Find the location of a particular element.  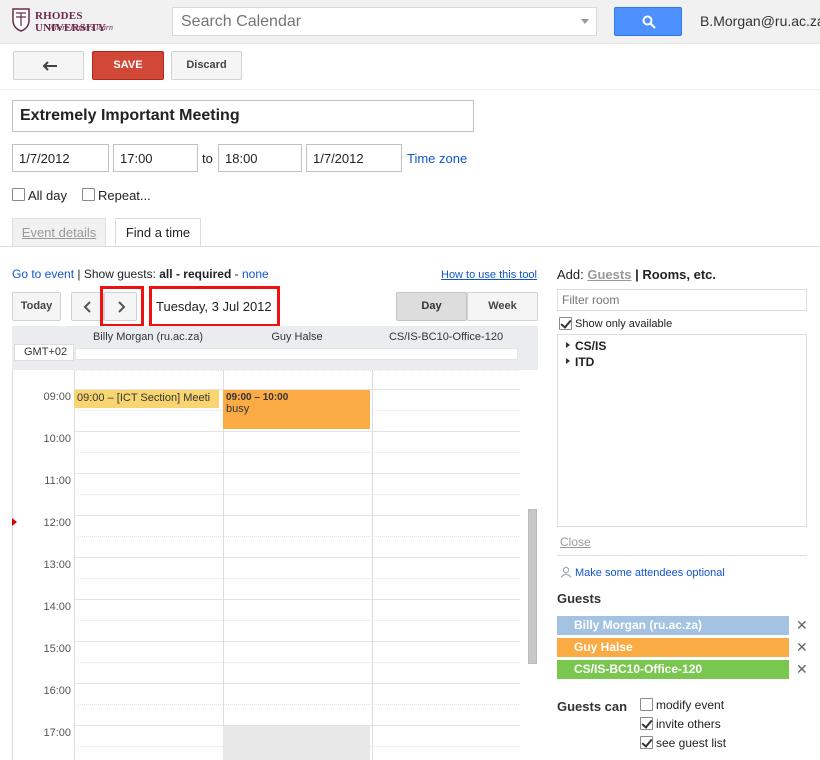

chevron-left-icon is located at coordinates (87, 307).